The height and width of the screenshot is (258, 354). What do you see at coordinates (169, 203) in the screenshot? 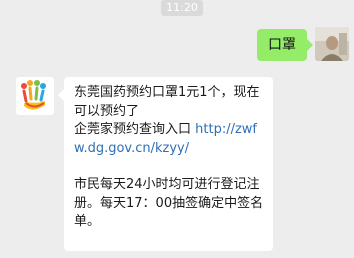
I see `reply-line-registration-info: 市民每天24小时均可进行登记注册。每天17：00抽签确定中签名单。` at bounding box center [169, 203].